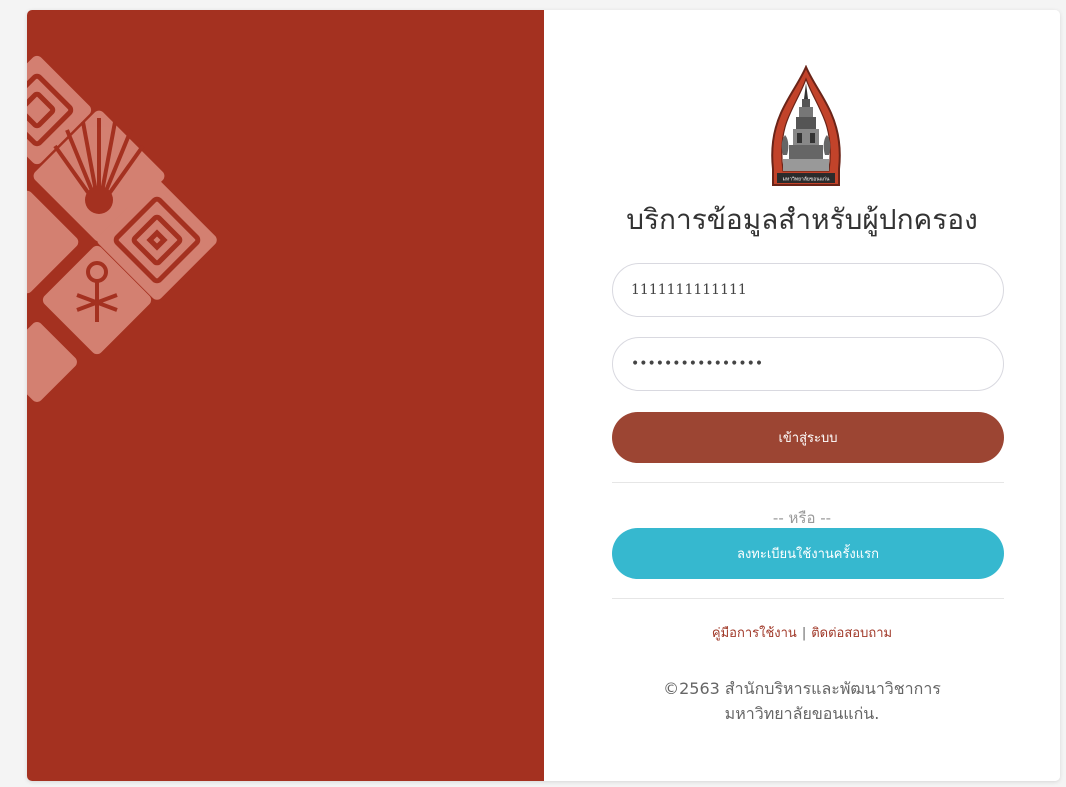 Image resolution: width=1066 pixels, height=787 pixels. I want to click on copyright-line-1: ©2563 สำนักบริหารและพัฒนาวิชาการ, so click(802, 688).